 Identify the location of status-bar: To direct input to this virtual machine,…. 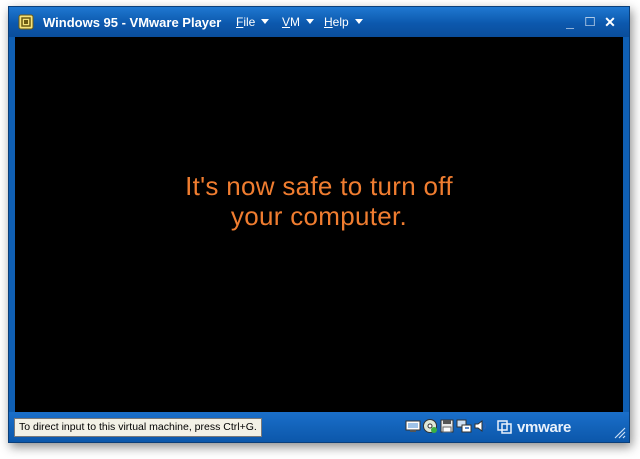
(319, 427).